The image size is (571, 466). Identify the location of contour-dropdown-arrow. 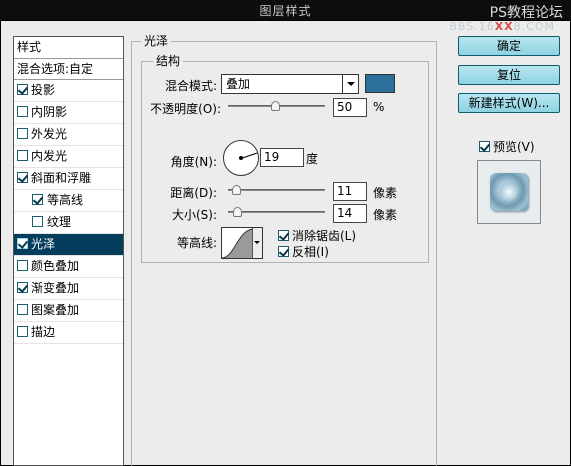
(257, 243).